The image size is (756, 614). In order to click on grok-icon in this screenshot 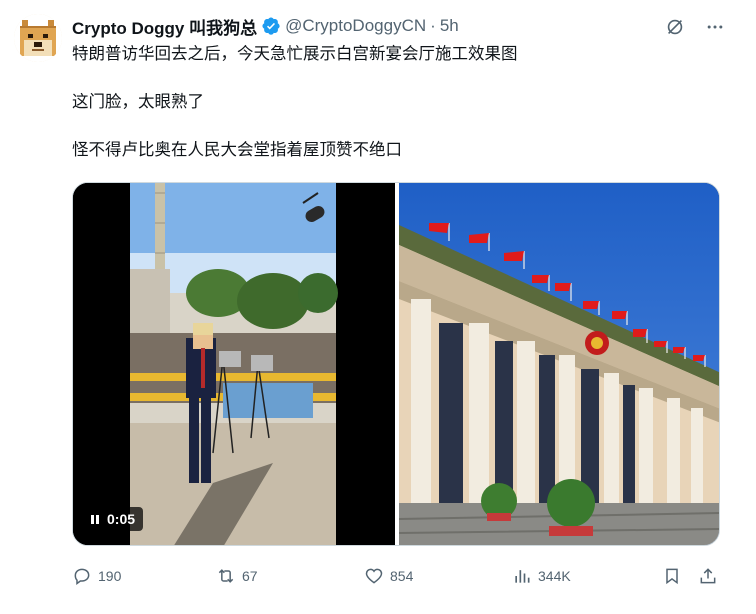, I will do `click(675, 27)`.